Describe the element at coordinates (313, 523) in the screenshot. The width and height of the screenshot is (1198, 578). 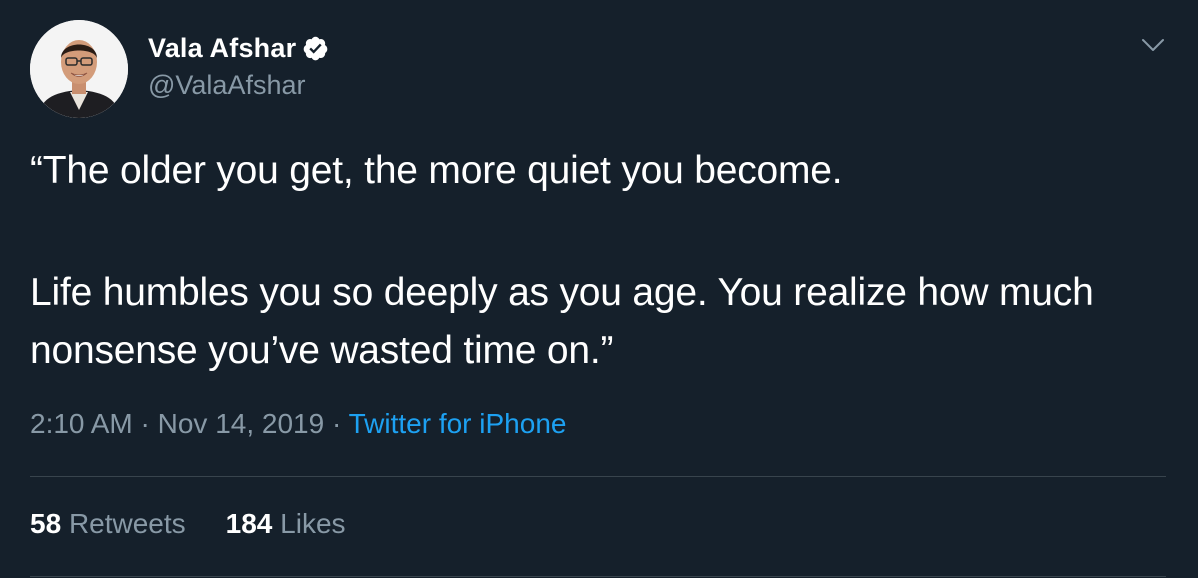
I see `likes-label: Likes` at that location.